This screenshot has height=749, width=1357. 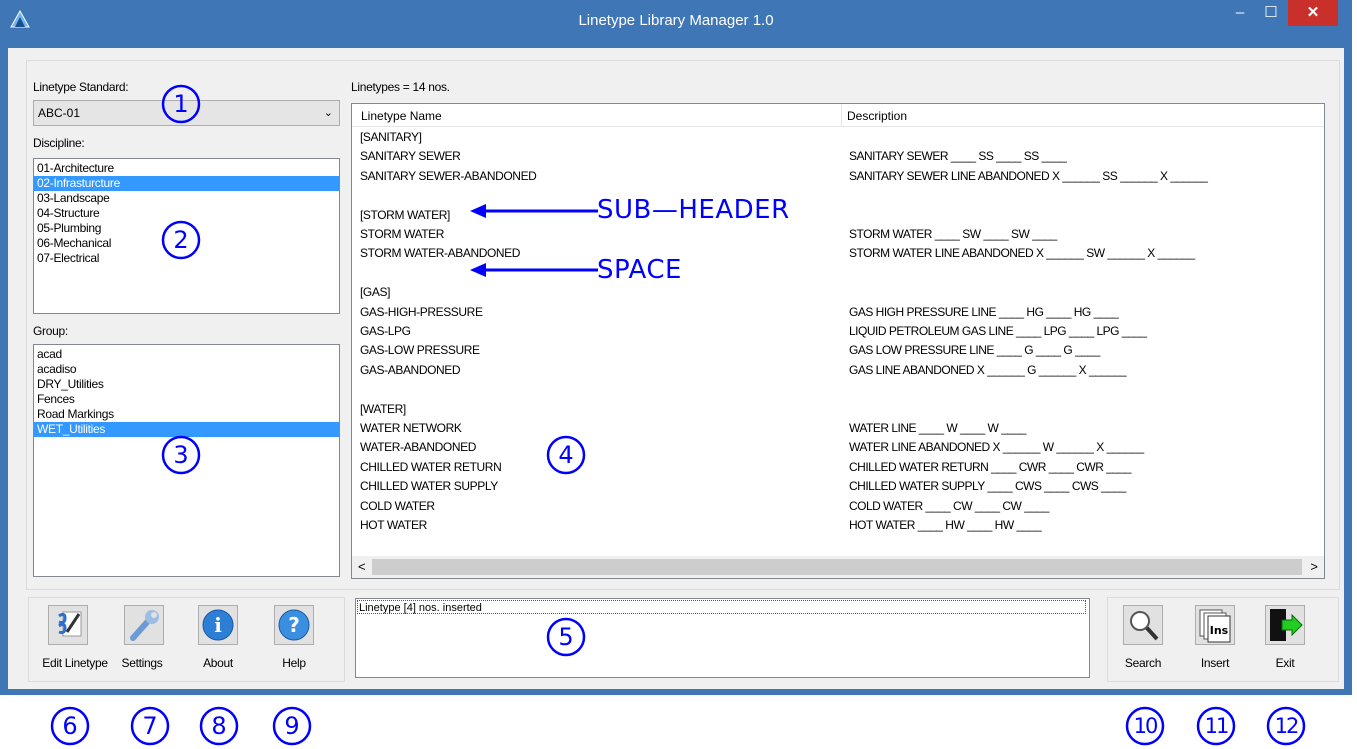 I want to click on sub-header-annotation: SUB—HEADER, so click(x=693, y=210).